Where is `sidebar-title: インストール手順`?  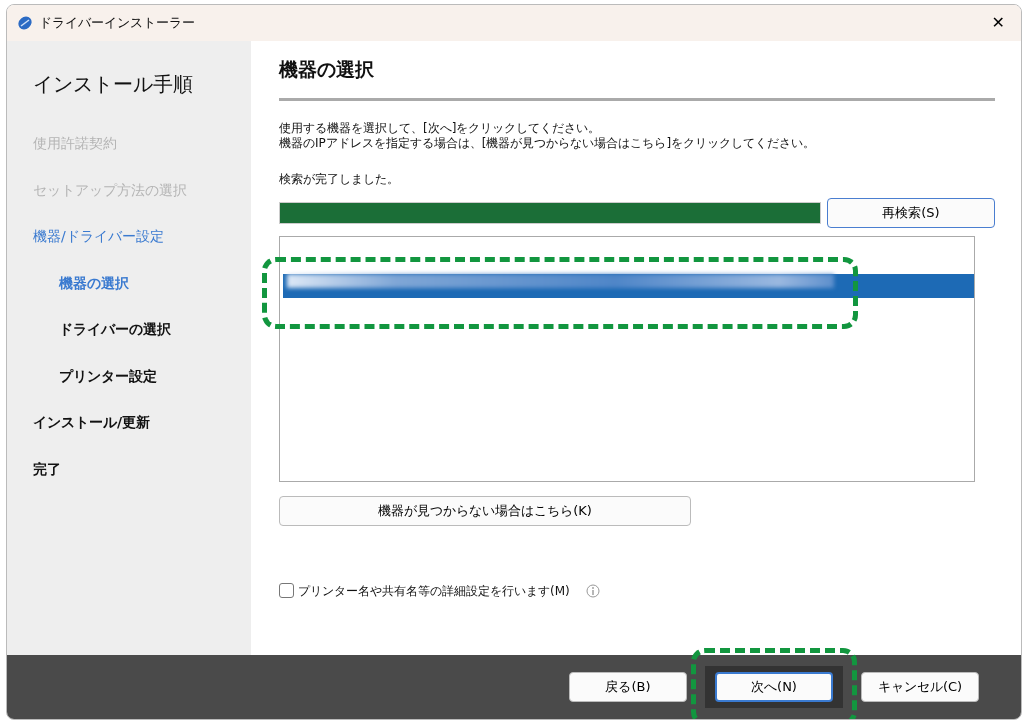 sidebar-title: インストール手順 is located at coordinates (113, 84).